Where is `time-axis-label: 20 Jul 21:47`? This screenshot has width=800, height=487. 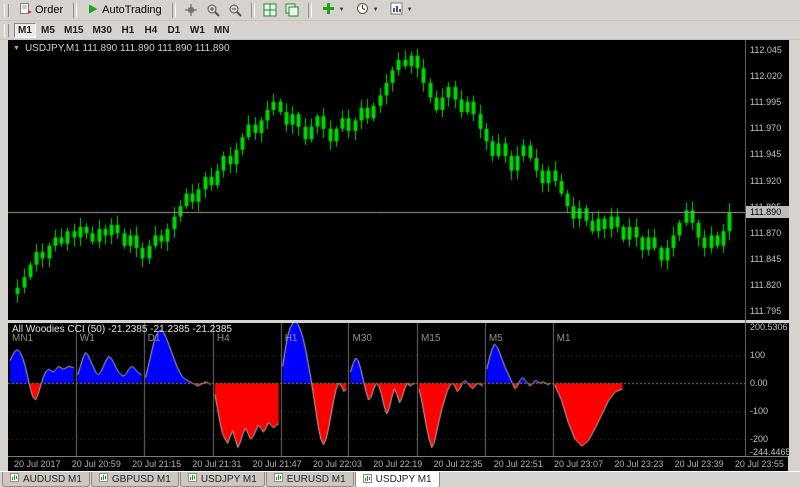 time-axis-label: 20 Jul 21:47 is located at coordinates (277, 464).